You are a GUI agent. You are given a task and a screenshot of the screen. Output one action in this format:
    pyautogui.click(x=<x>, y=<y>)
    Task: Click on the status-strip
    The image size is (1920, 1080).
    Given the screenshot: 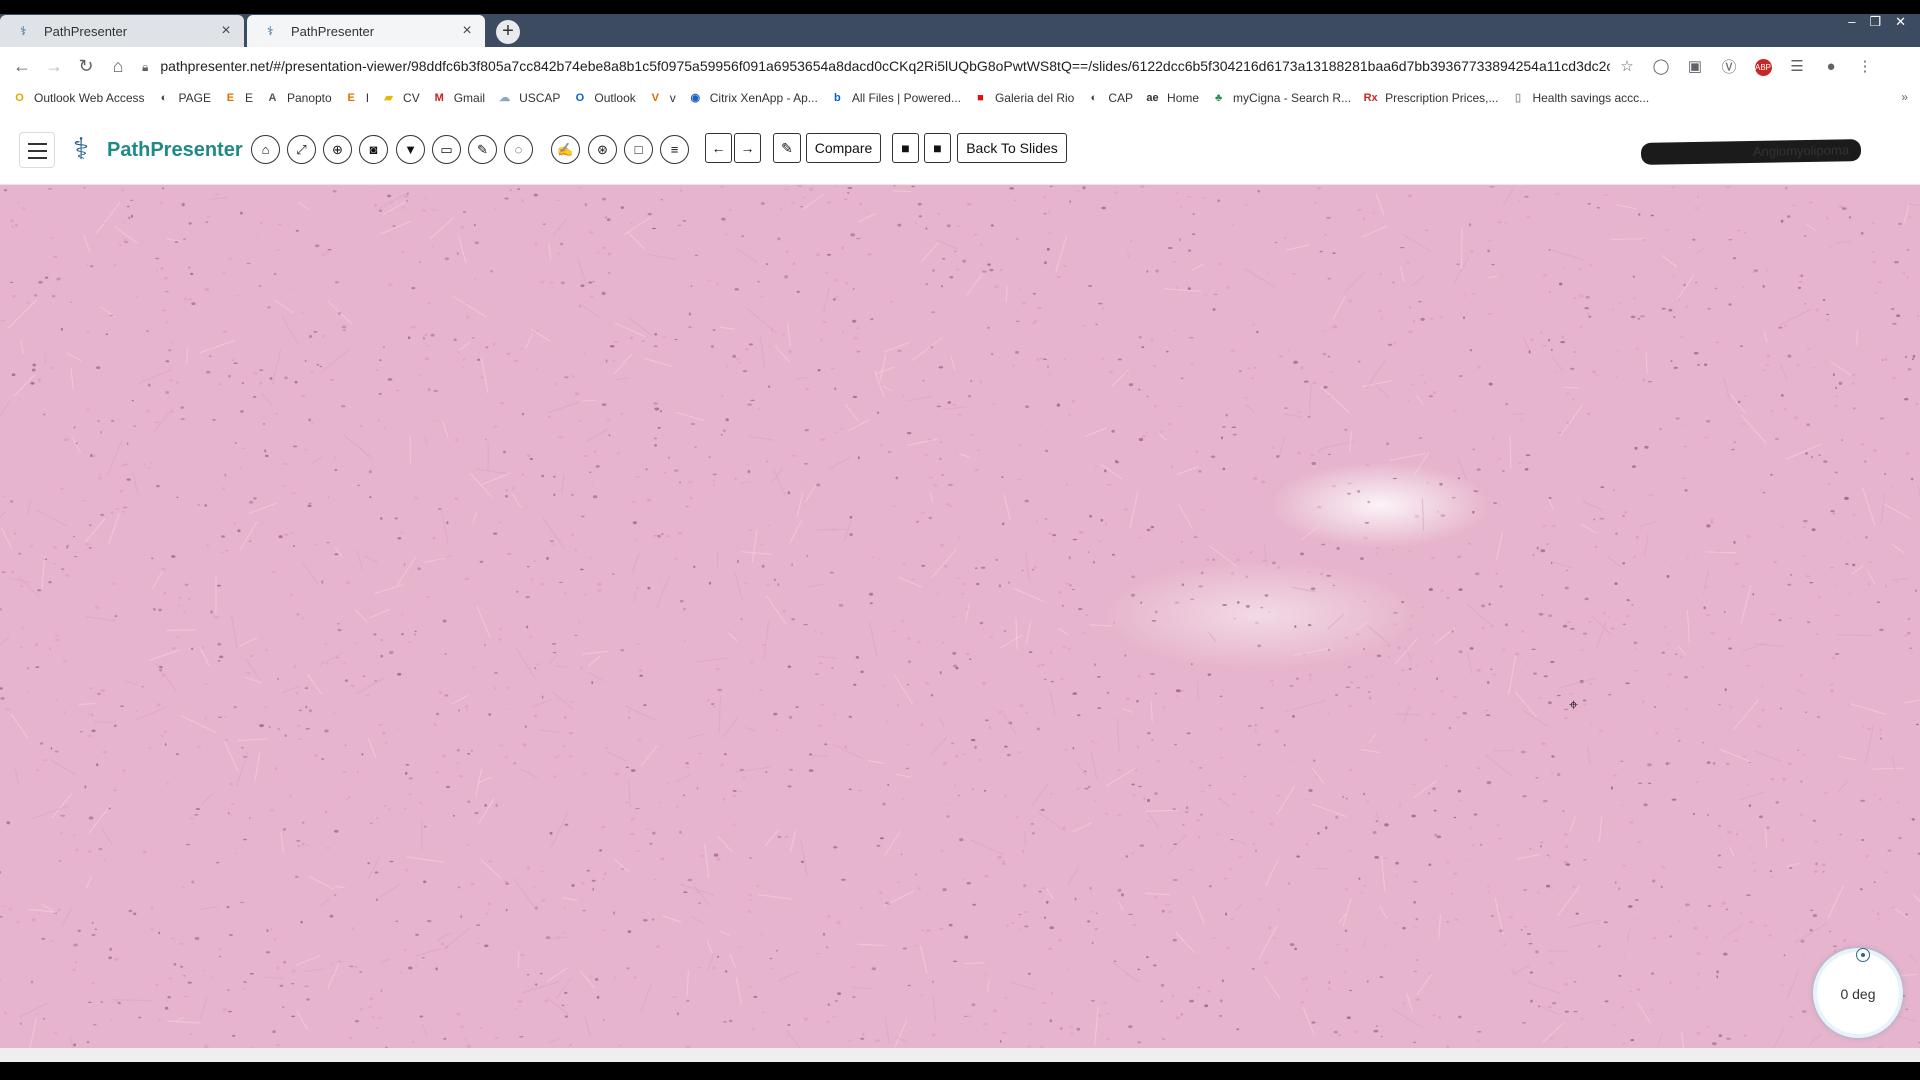 What is the action you would take?
    pyautogui.click(x=960, y=1055)
    